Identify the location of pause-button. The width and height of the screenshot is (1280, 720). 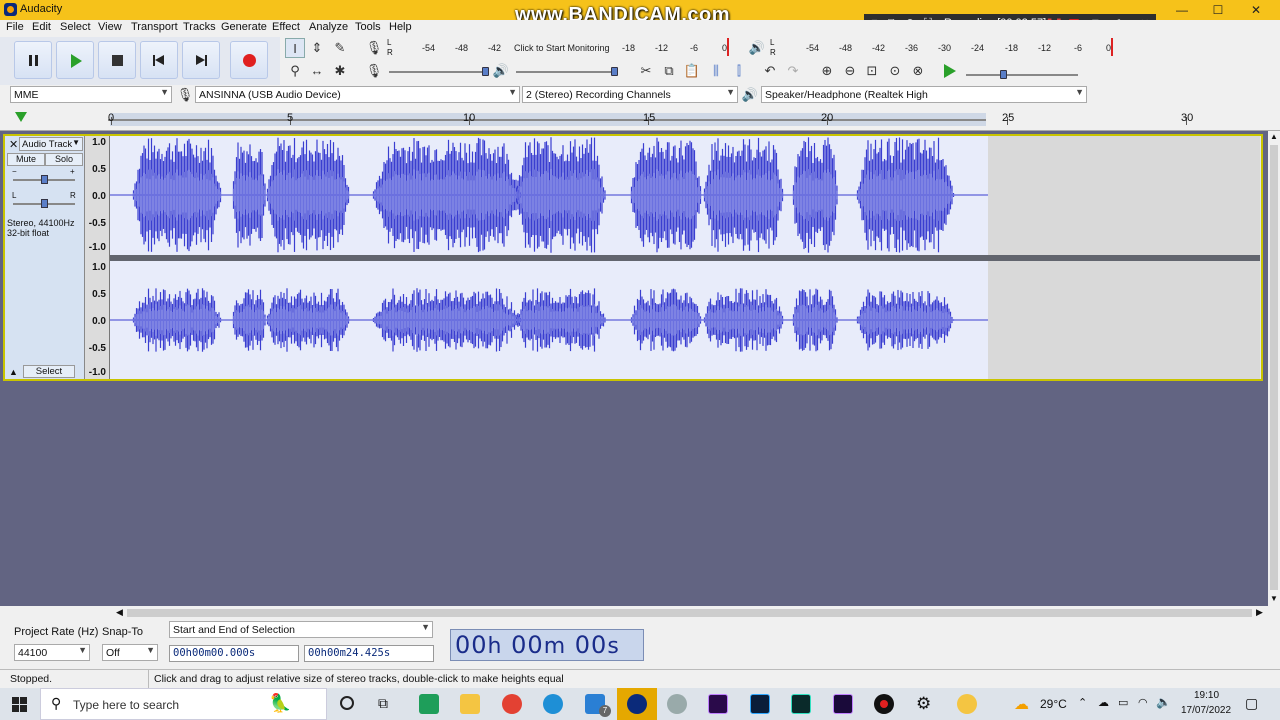
(33, 60).